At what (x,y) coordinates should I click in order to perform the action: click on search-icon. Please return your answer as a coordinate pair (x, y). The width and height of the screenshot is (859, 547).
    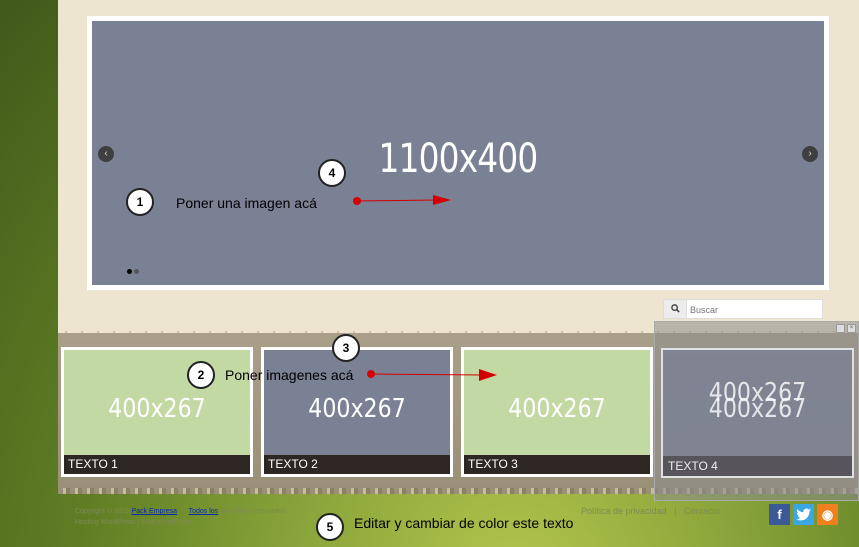
    Looking at the image, I should click on (675, 309).